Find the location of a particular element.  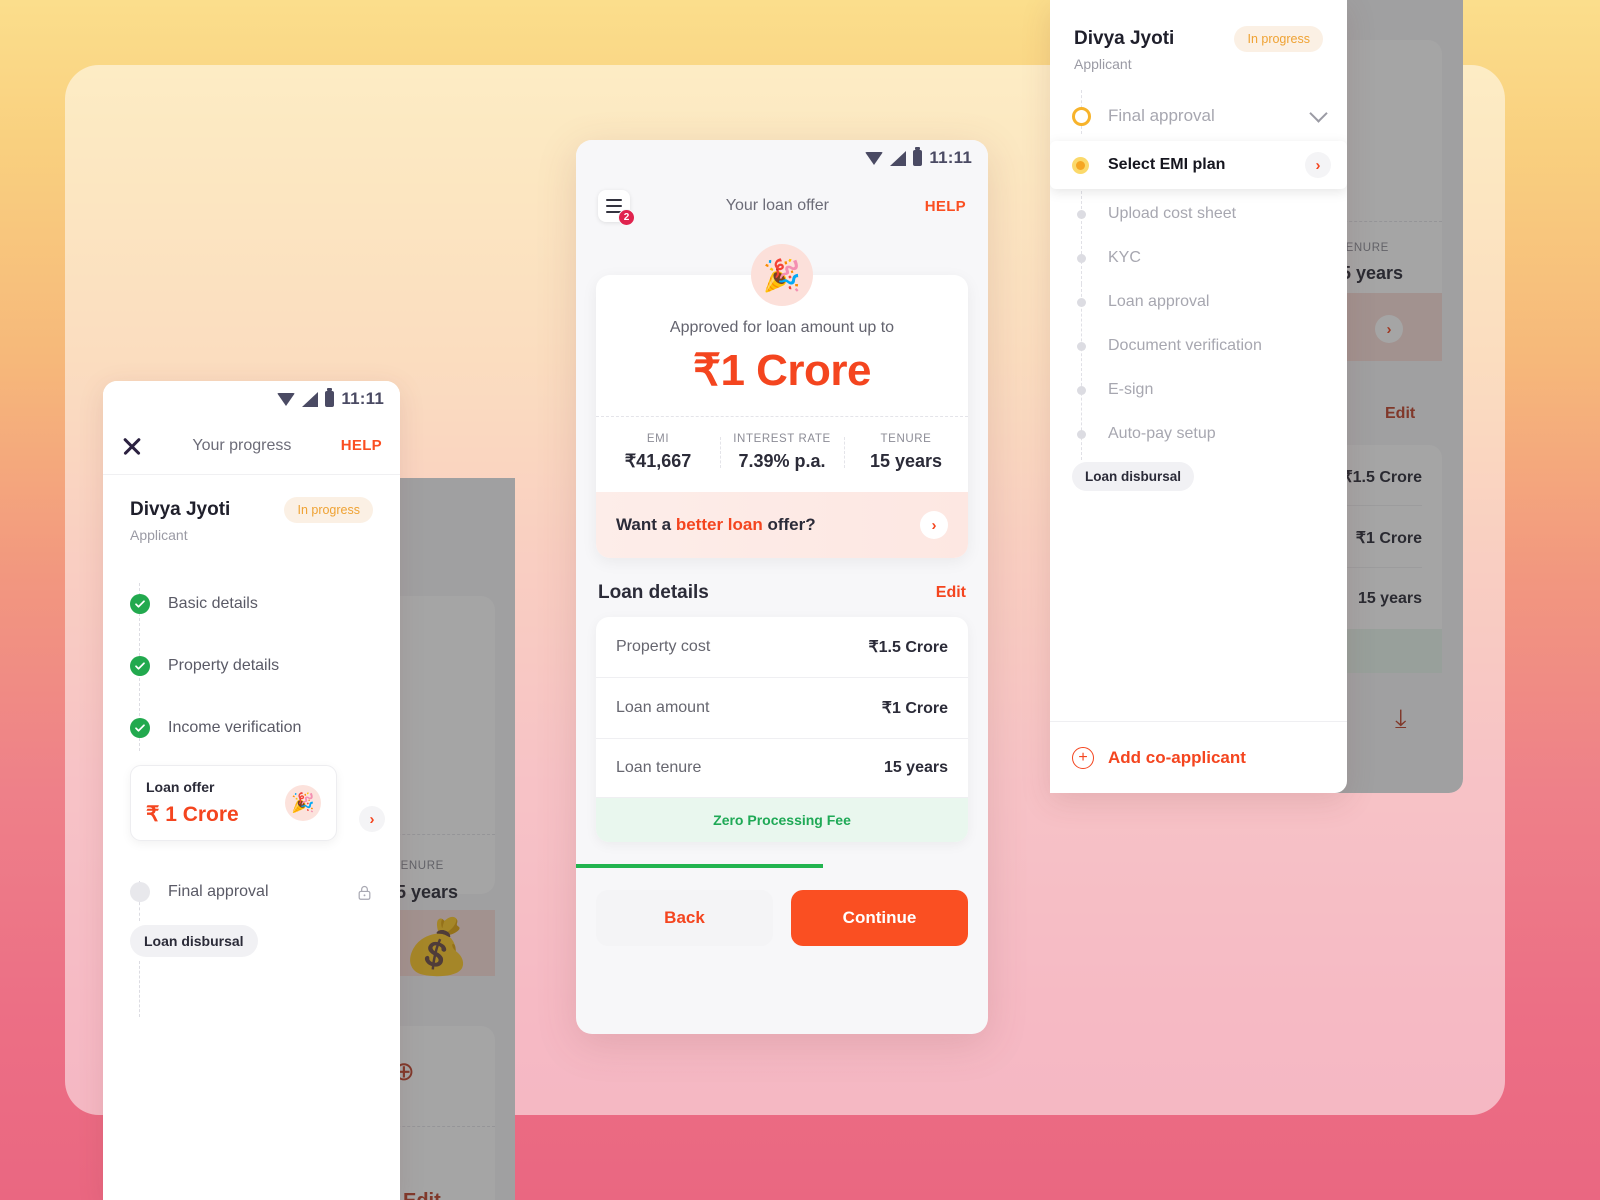

better-loan-offer-banner: Want a better loan offer? › is located at coordinates (782, 525).